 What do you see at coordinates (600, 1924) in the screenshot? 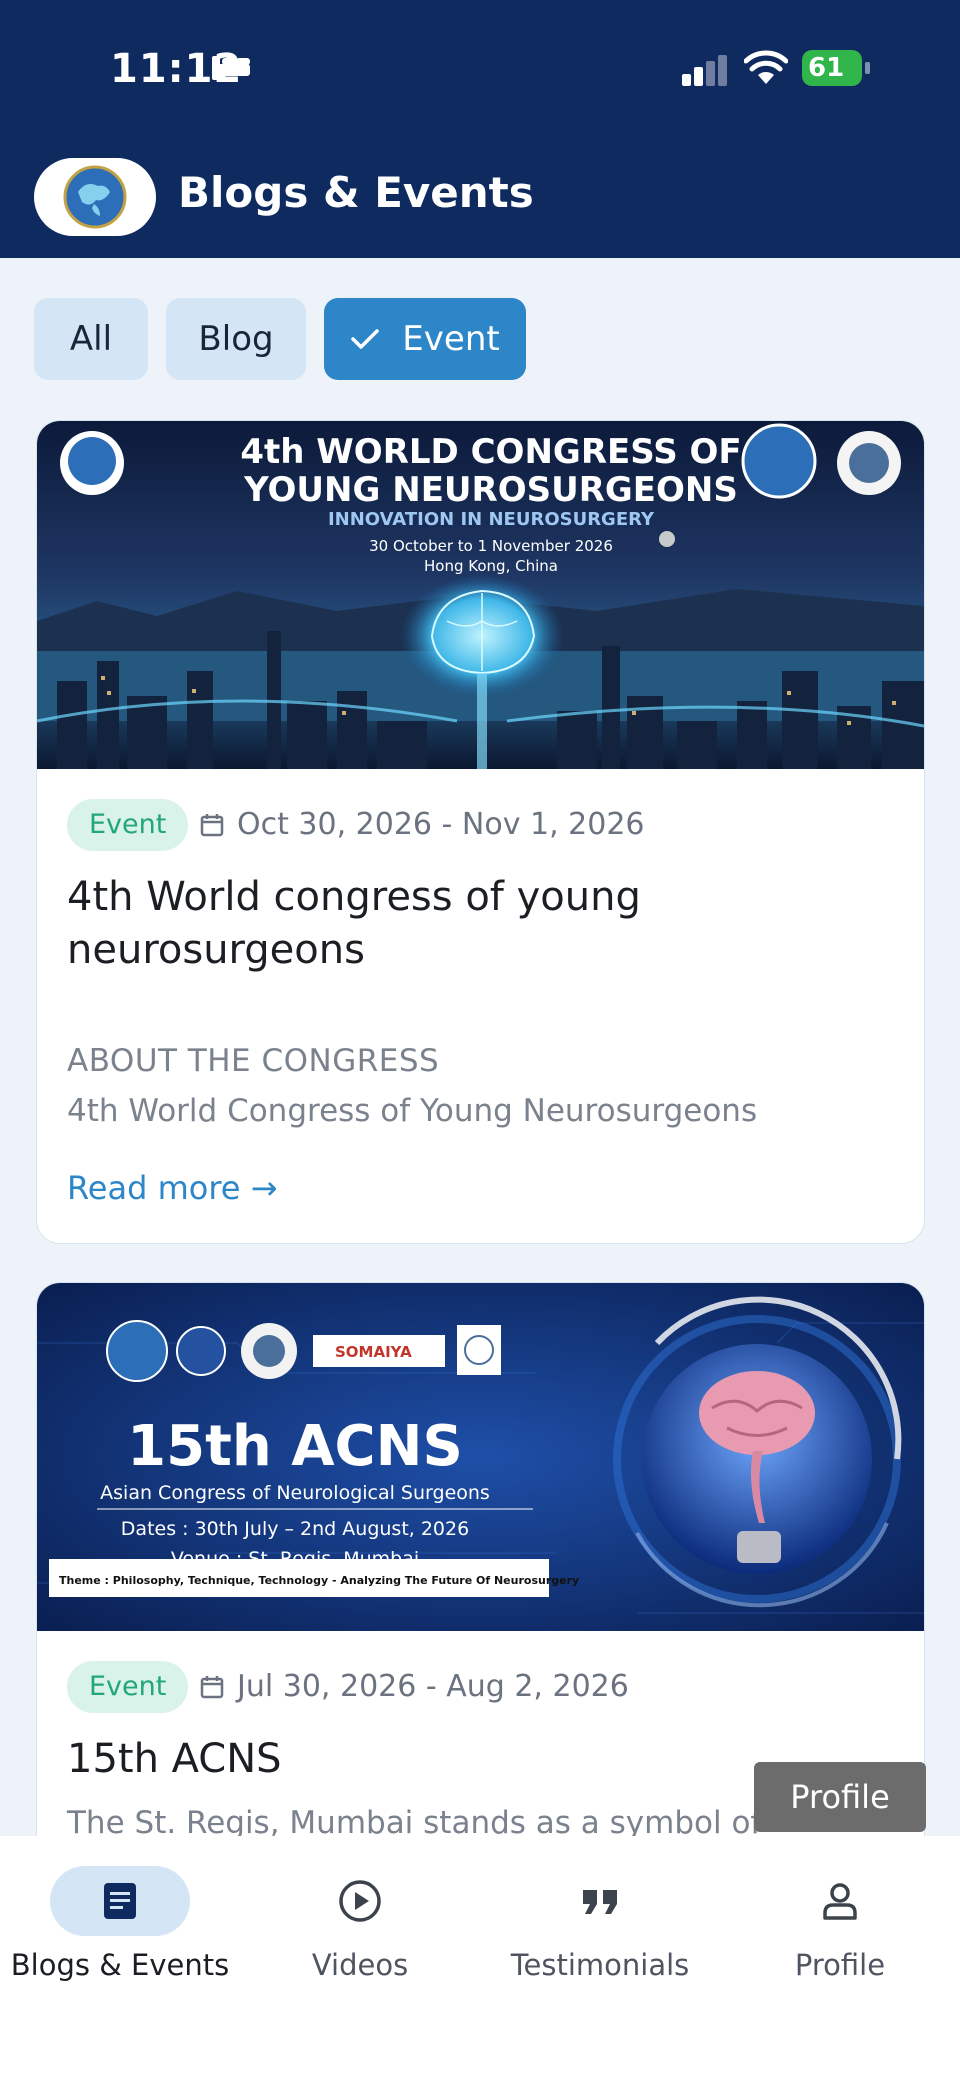
I see `nav-item-testimonials: Testimonials` at bounding box center [600, 1924].